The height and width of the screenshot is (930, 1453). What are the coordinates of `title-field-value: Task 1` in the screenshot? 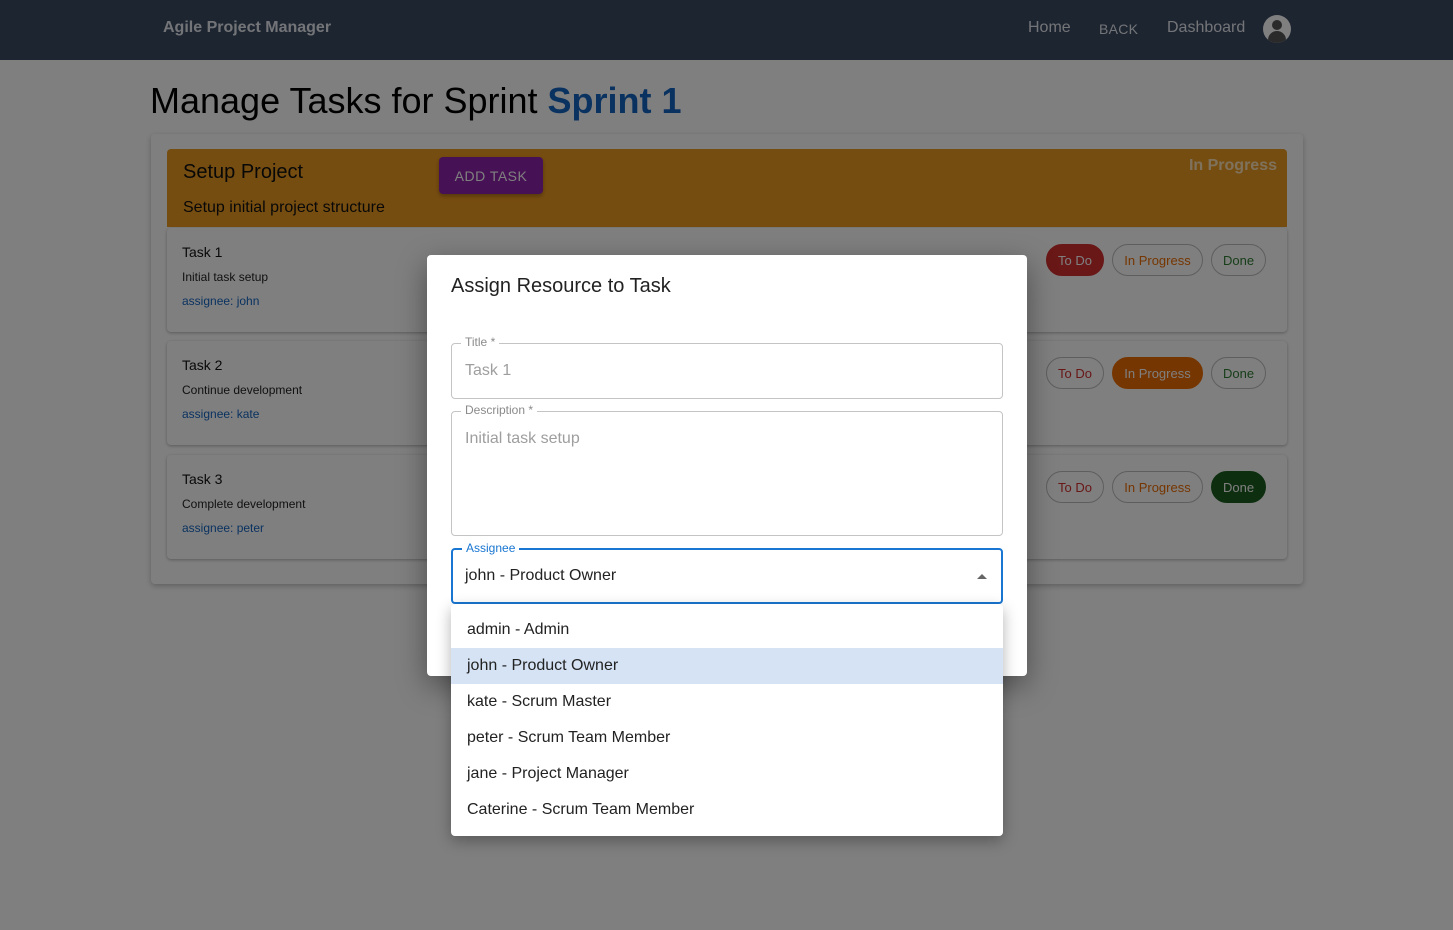 It's located at (488, 370).